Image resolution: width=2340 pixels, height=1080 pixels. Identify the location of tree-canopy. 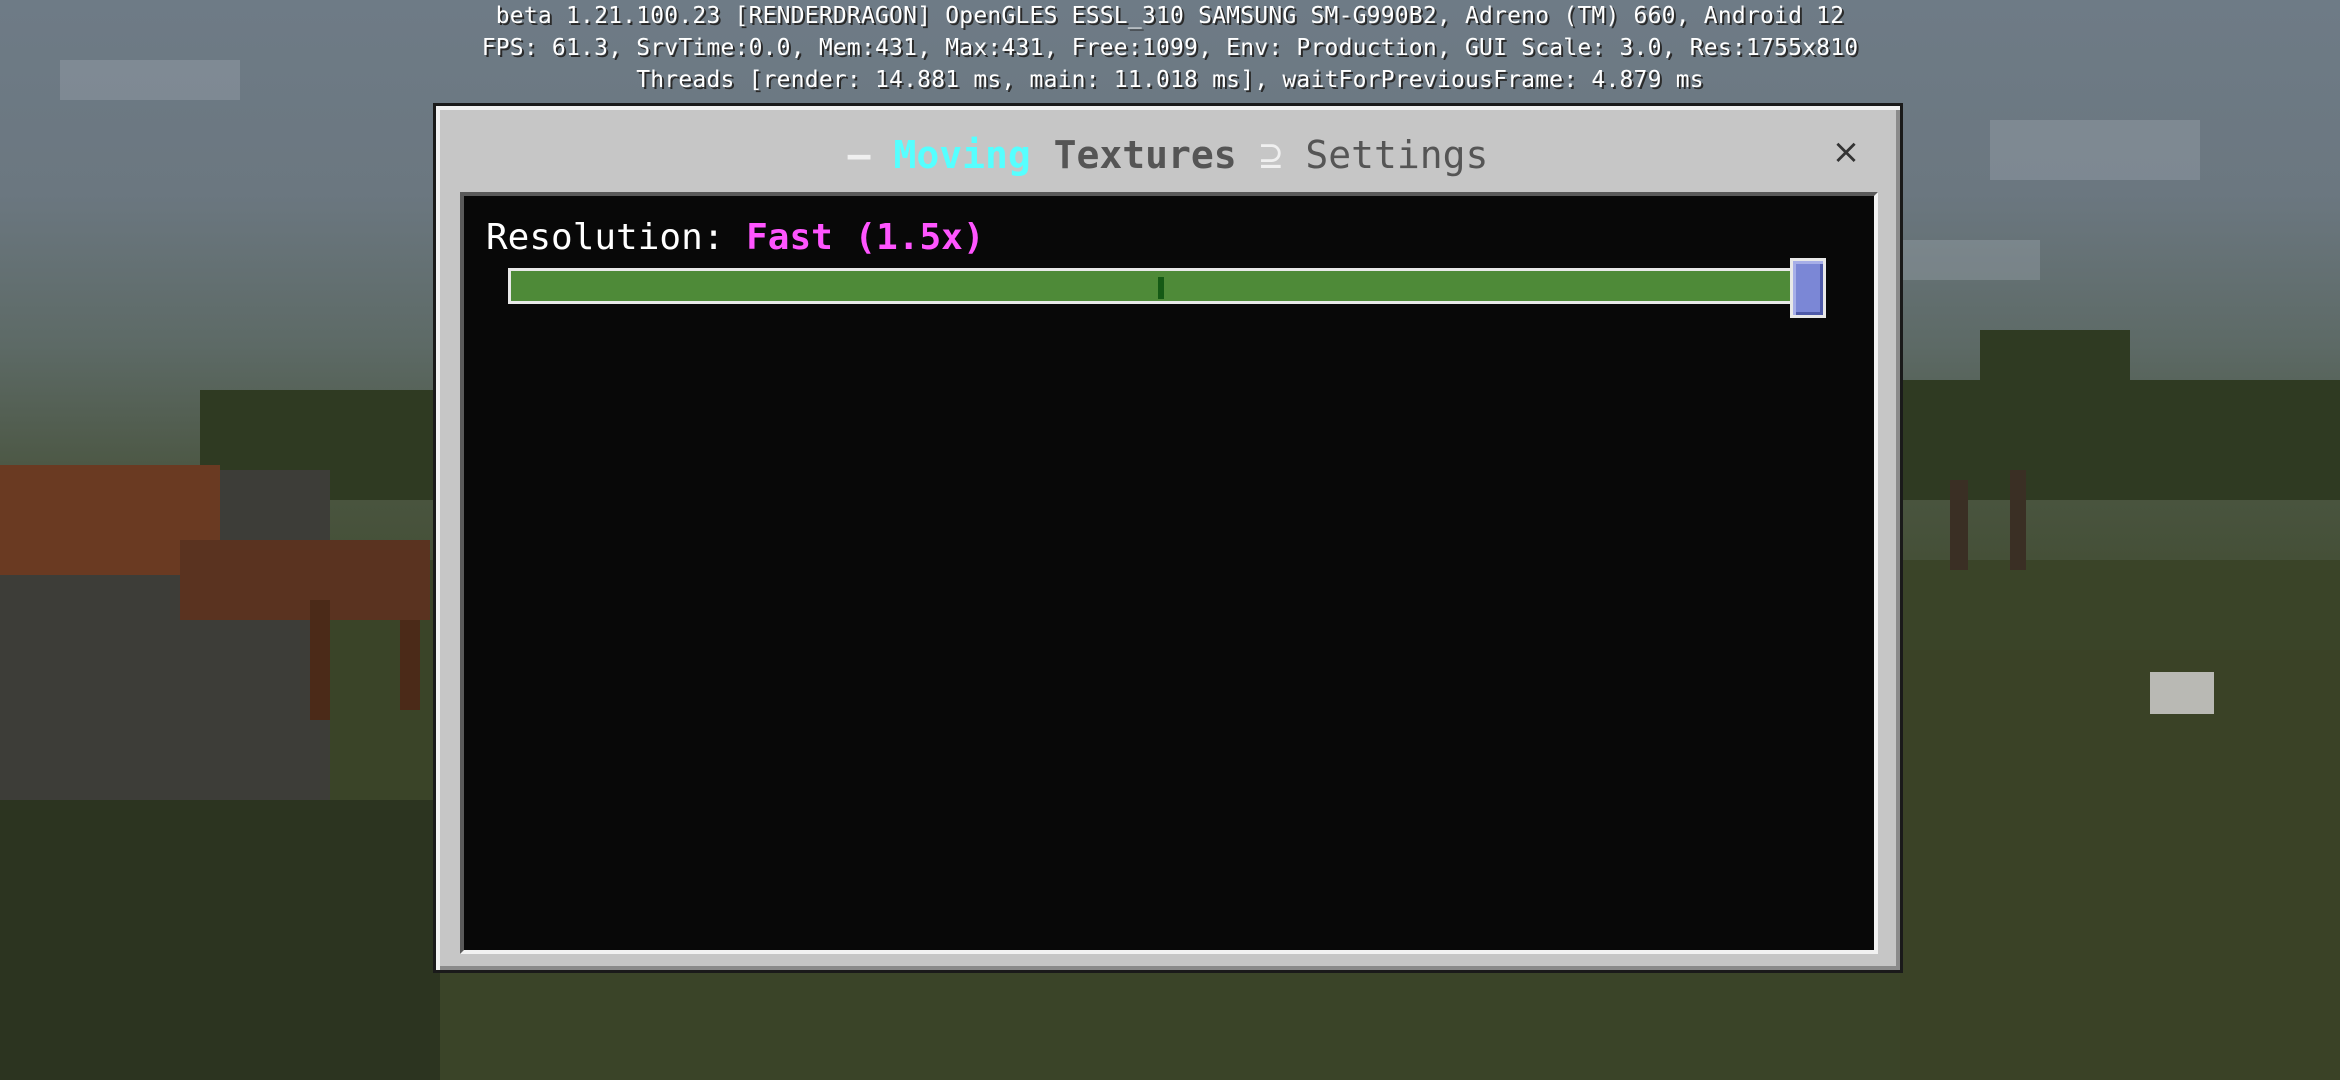
(2055, 360).